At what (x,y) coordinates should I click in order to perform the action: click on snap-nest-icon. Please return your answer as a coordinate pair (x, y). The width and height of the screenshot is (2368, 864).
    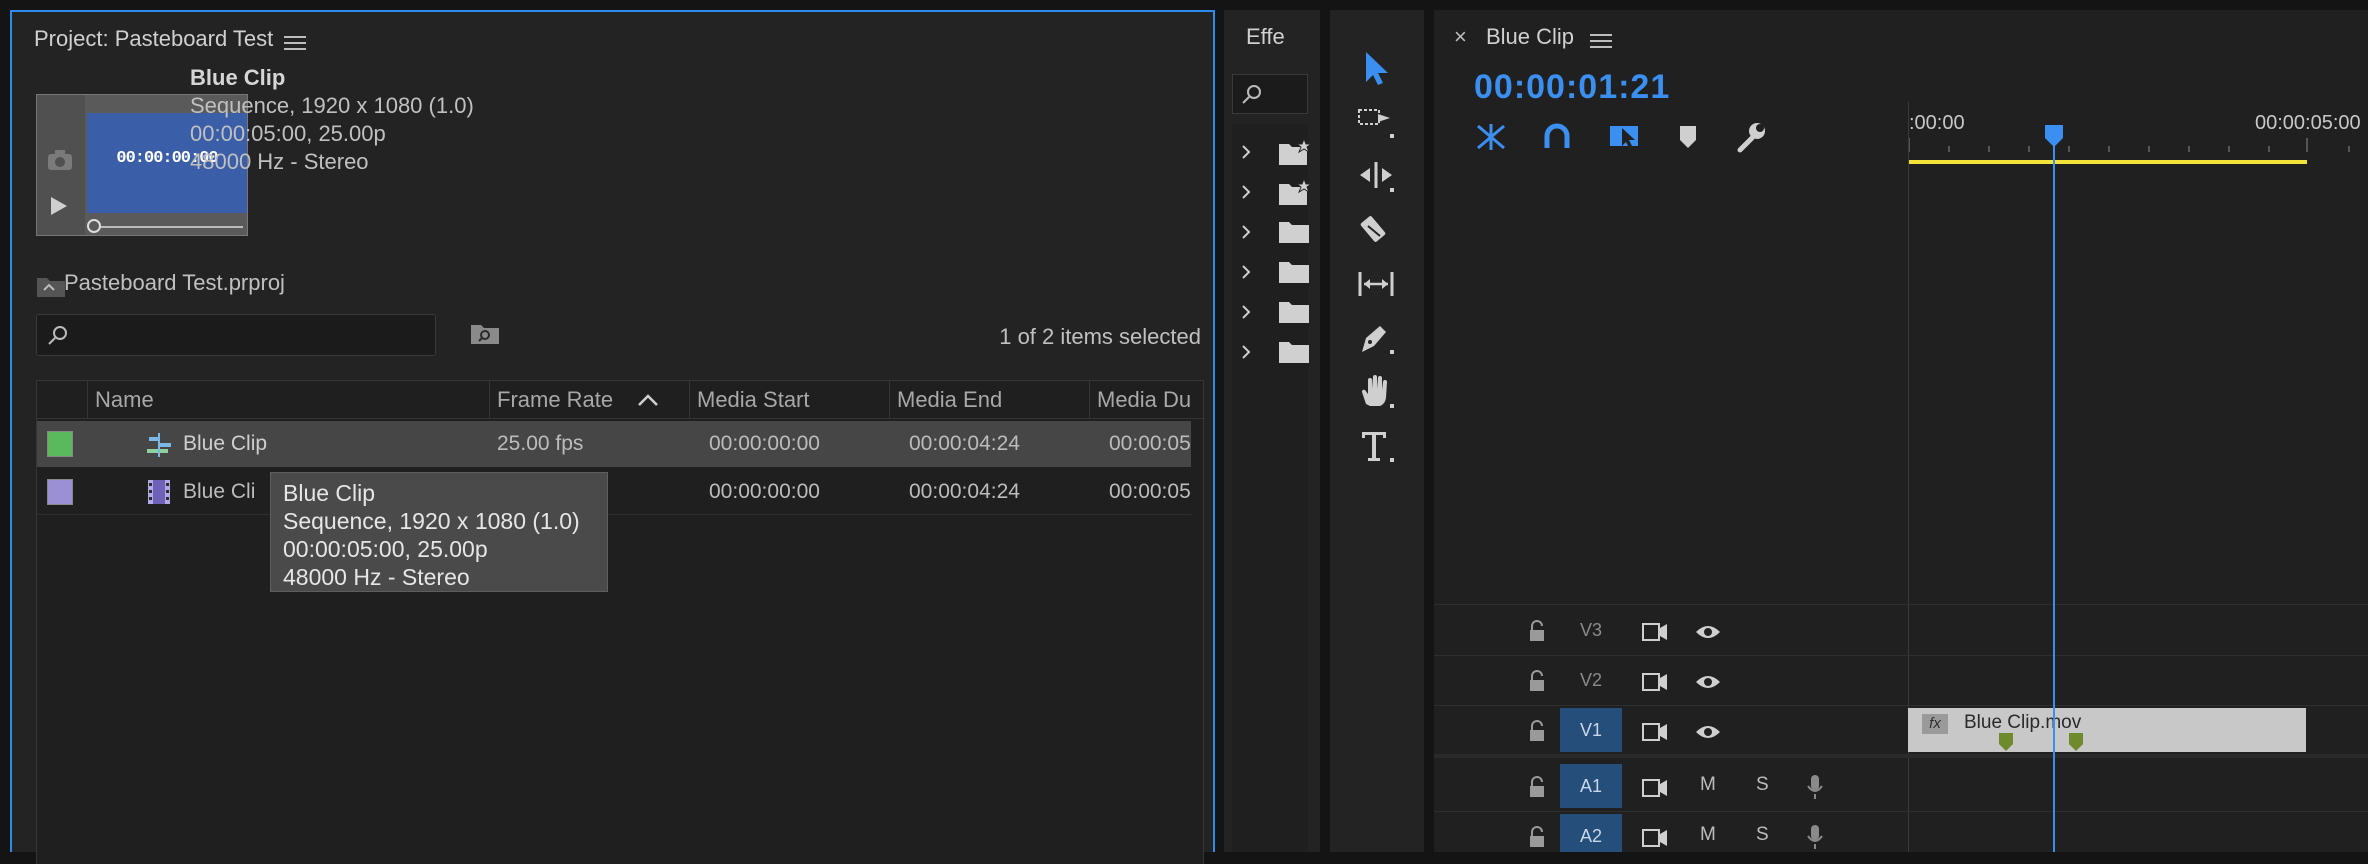
    Looking at the image, I should click on (1491, 137).